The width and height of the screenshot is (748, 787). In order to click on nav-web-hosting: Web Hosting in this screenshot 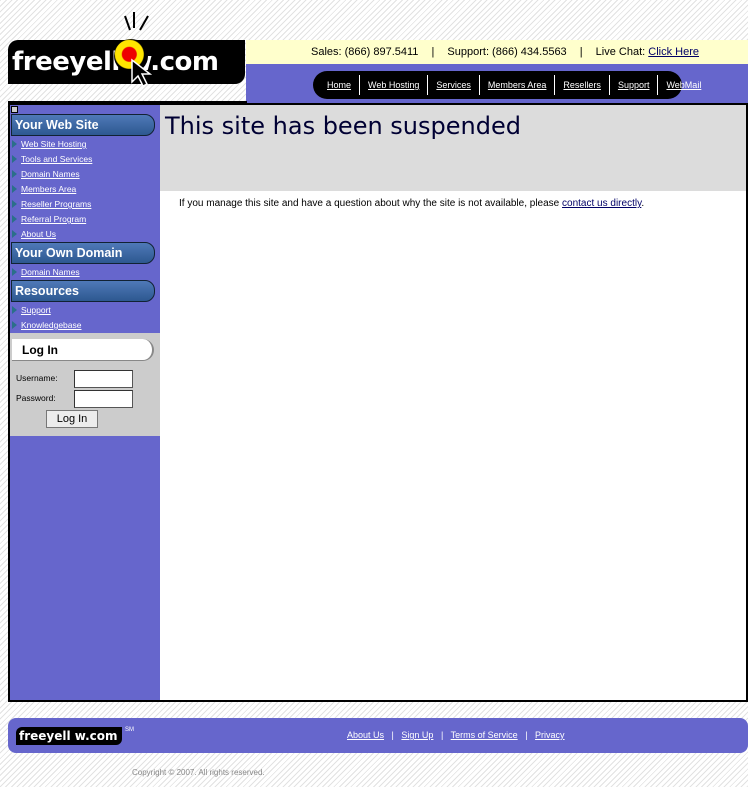, I will do `click(394, 85)`.